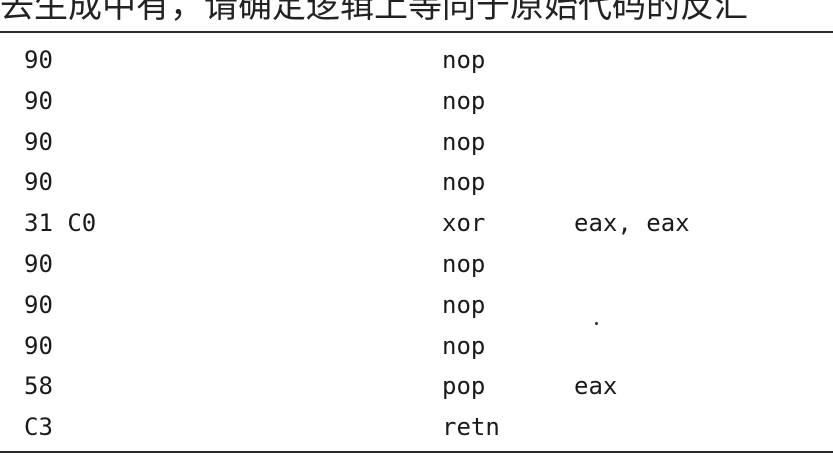 This screenshot has width=833, height=466. I want to click on cropped-header-text: 去生成中有，请确定逻辑上等同于原始代码的反汇, so click(374, 13).